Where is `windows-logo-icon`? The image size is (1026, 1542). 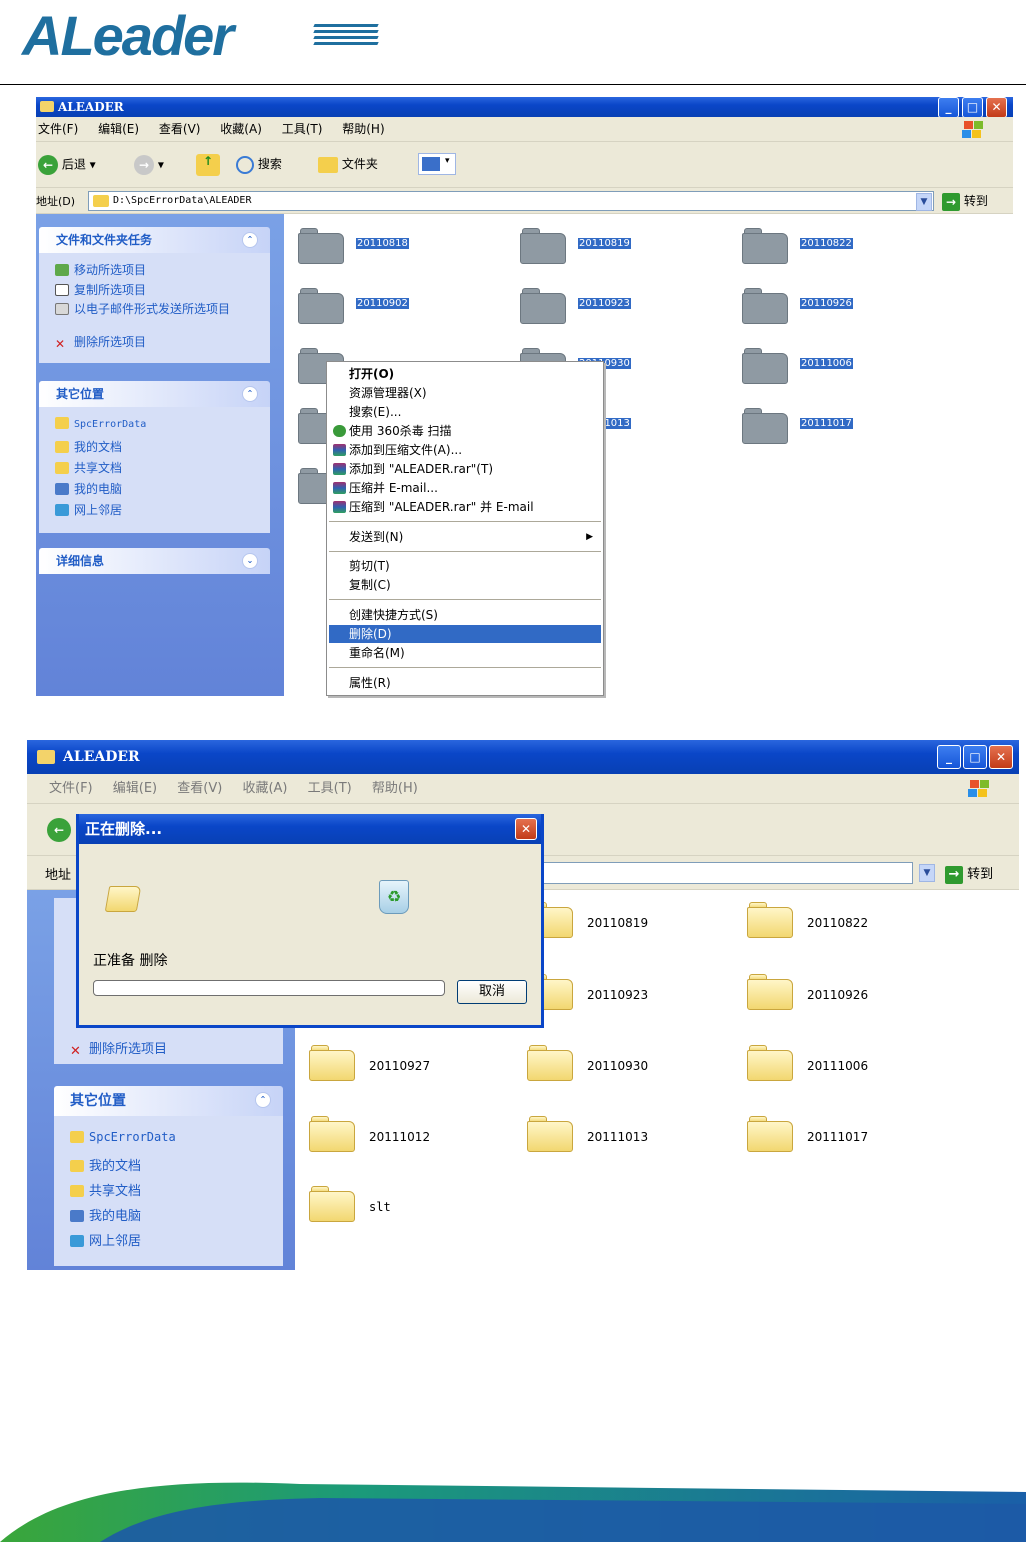
windows-logo-icon is located at coordinates (978, 789).